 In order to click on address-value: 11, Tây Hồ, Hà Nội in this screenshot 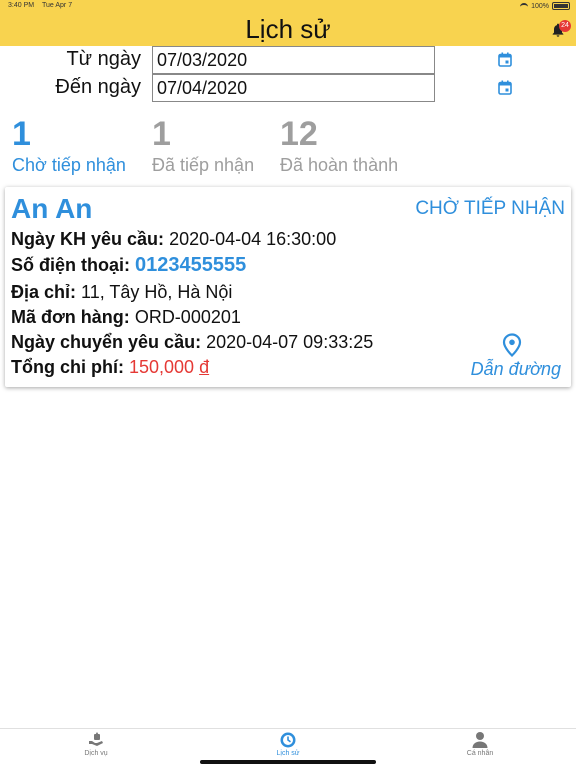, I will do `click(157, 292)`.